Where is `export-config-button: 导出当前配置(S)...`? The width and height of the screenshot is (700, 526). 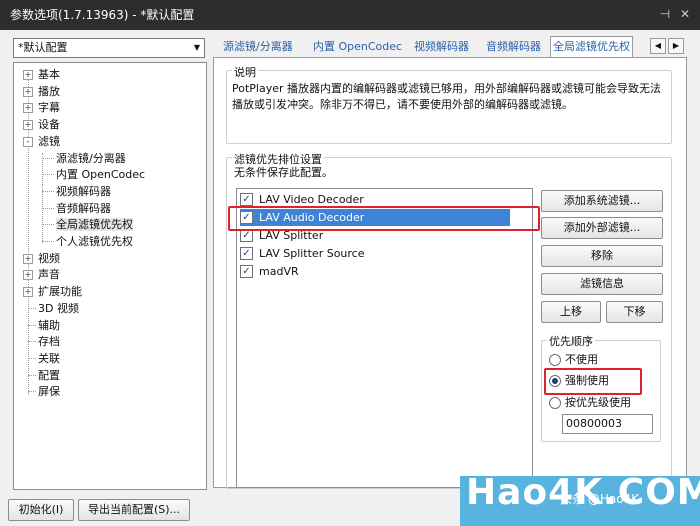
export-config-button: 导出当前配置(S)... is located at coordinates (134, 510).